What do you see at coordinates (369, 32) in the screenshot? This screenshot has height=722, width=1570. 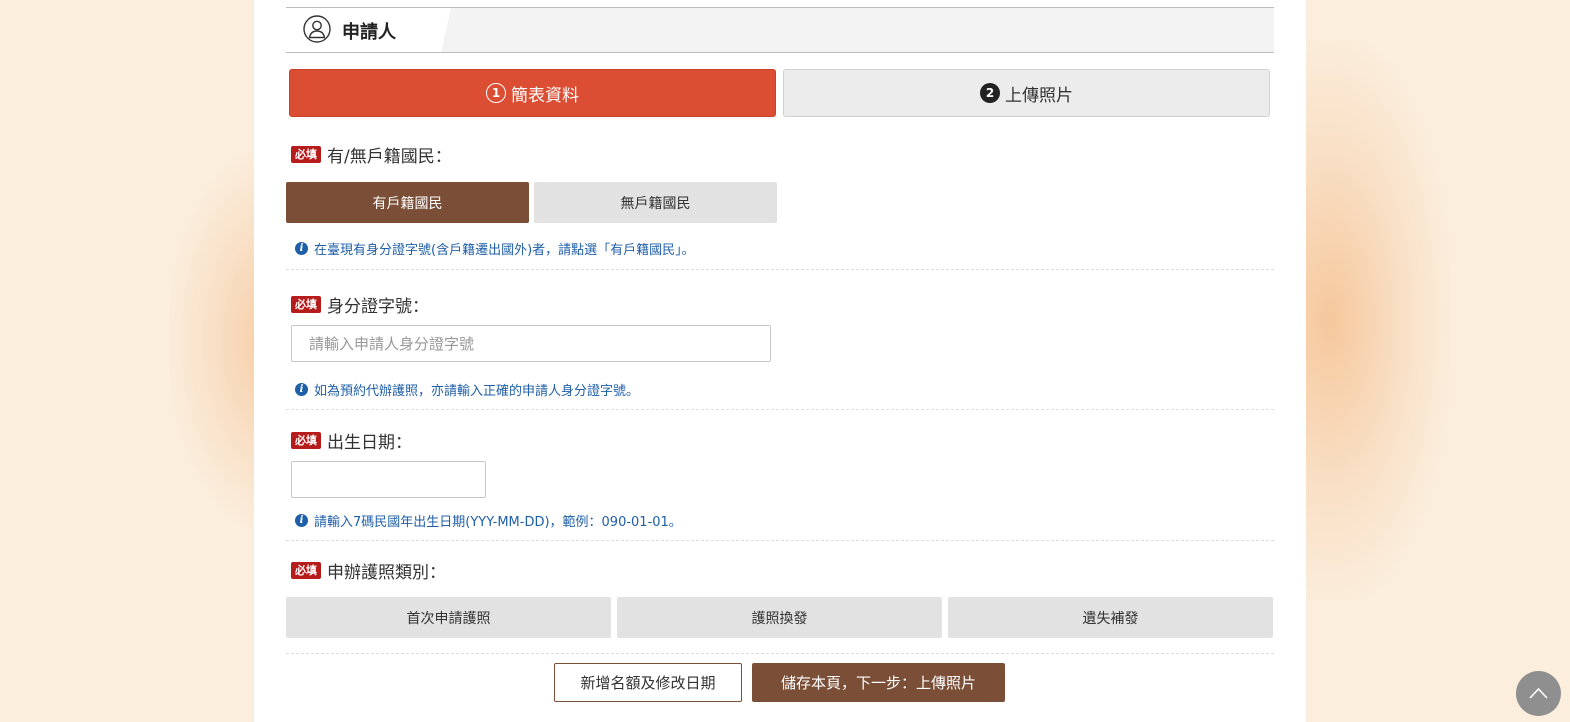 I see `section-title: 申請人` at bounding box center [369, 32].